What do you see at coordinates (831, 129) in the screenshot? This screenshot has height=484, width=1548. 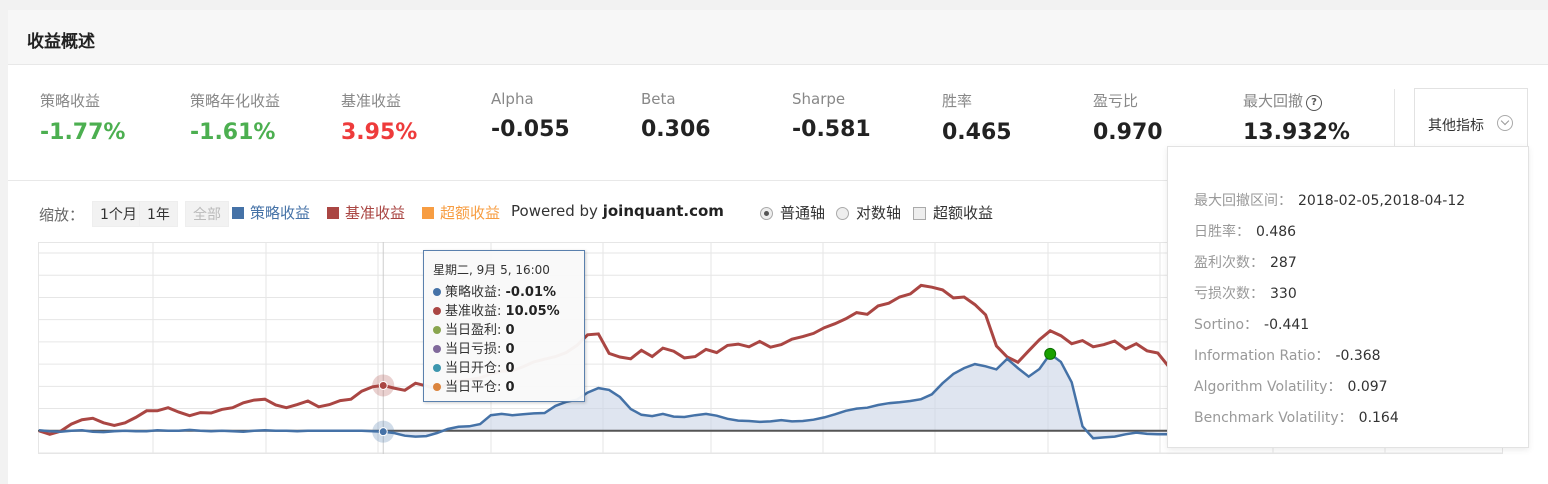 I see `metric-value: -0.581` at bounding box center [831, 129].